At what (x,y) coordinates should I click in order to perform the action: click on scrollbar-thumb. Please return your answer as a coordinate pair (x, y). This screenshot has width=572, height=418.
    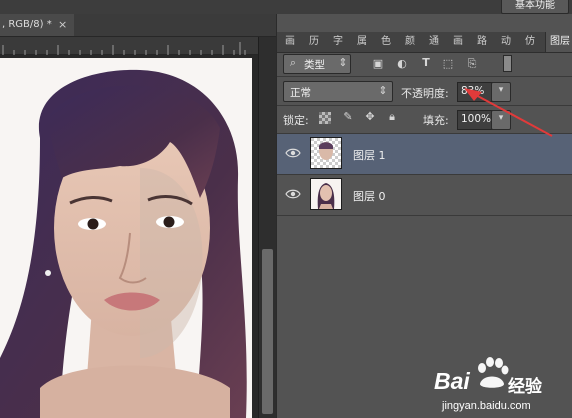
    Looking at the image, I should click on (267, 331).